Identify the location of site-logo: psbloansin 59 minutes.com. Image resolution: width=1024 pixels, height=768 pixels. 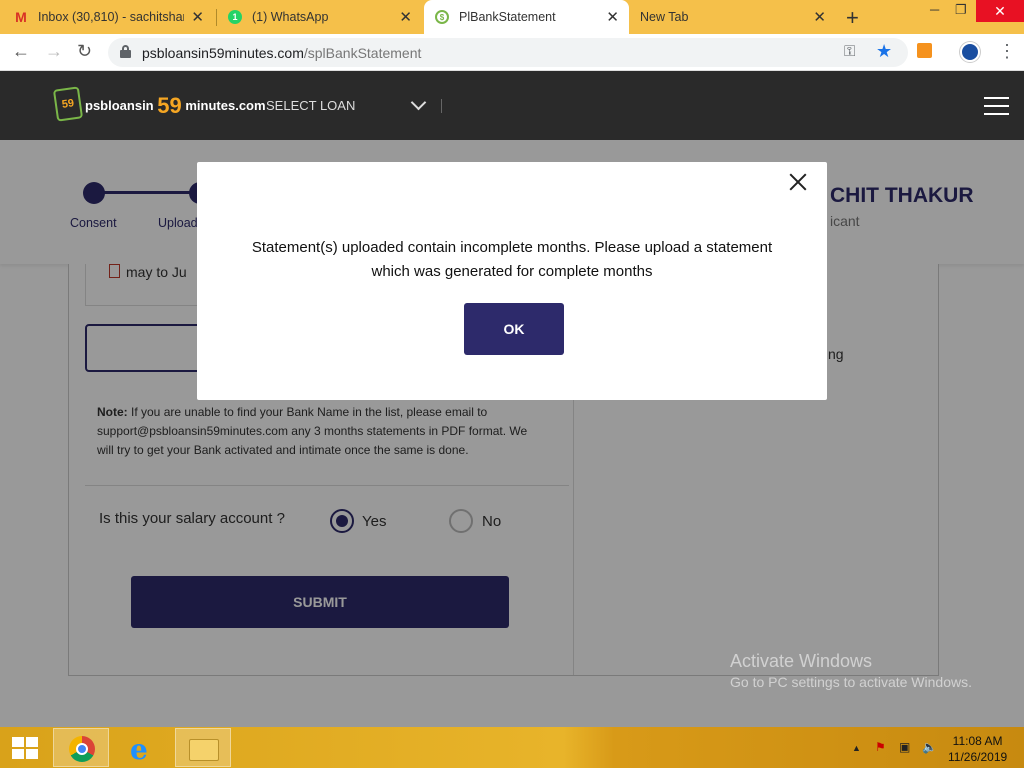
(175, 106).